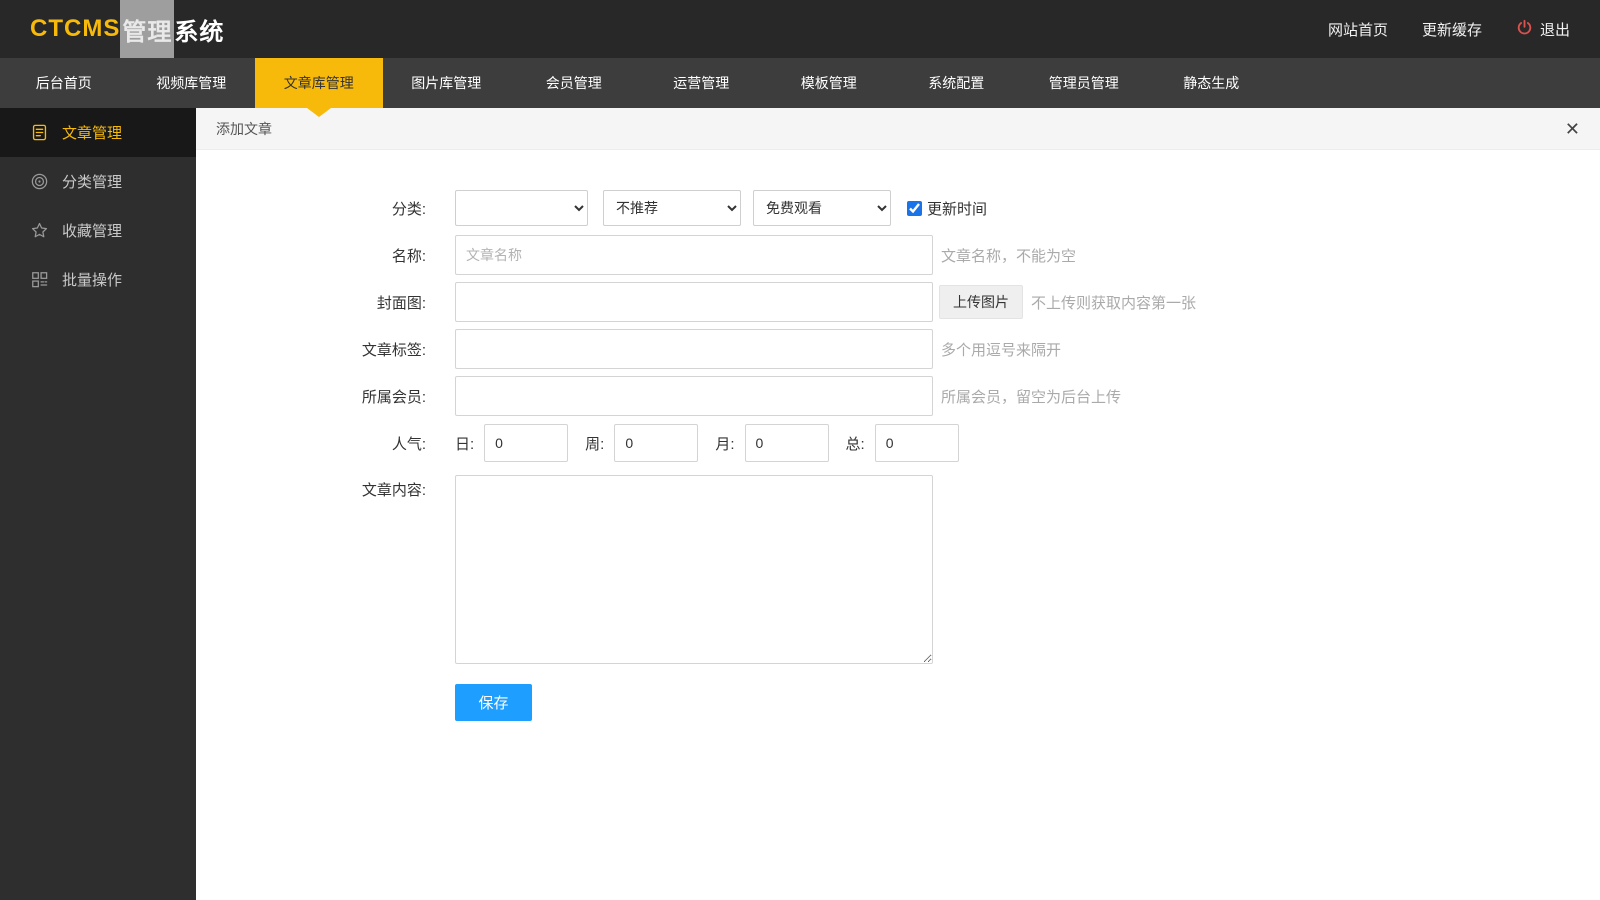  What do you see at coordinates (1001, 350) in the screenshot?
I see `tags-hint: 多个用逗号来隔开` at bounding box center [1001, 350].